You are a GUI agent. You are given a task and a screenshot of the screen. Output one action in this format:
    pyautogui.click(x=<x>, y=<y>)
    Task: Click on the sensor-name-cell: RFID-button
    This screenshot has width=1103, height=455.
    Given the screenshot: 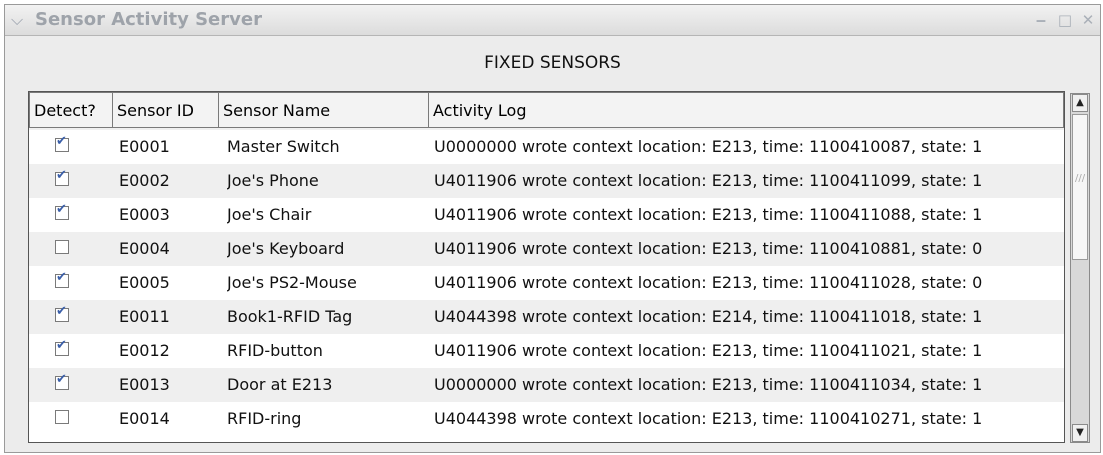 What is the action you would take?
    pyautogui.click(x=275, y=350)
    